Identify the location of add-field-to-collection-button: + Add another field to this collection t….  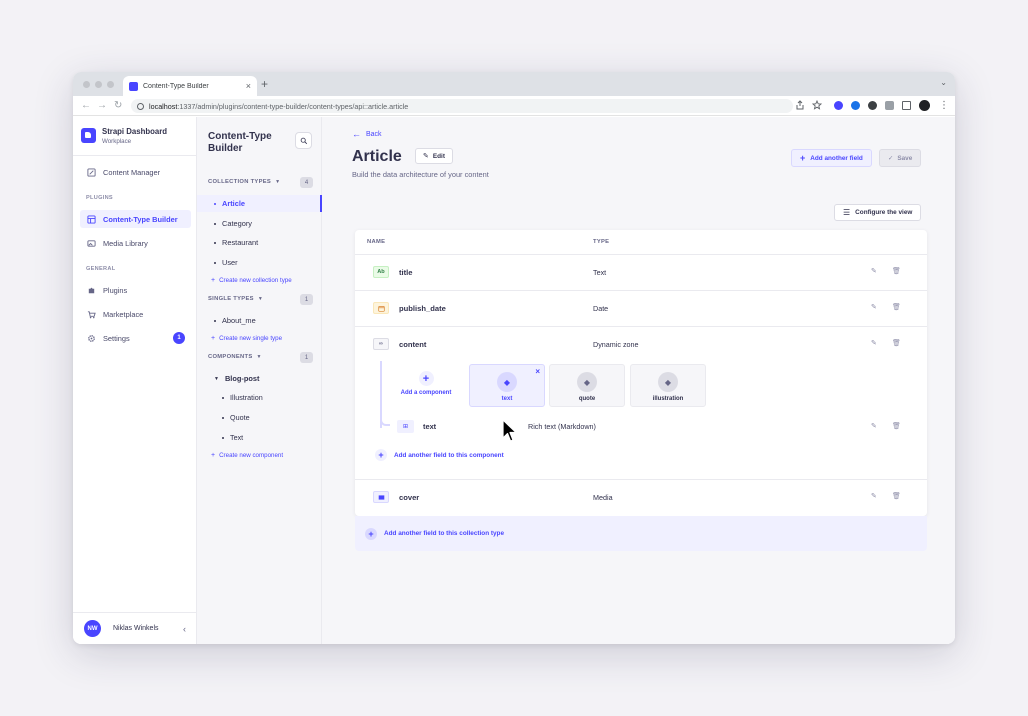
(641, 533).